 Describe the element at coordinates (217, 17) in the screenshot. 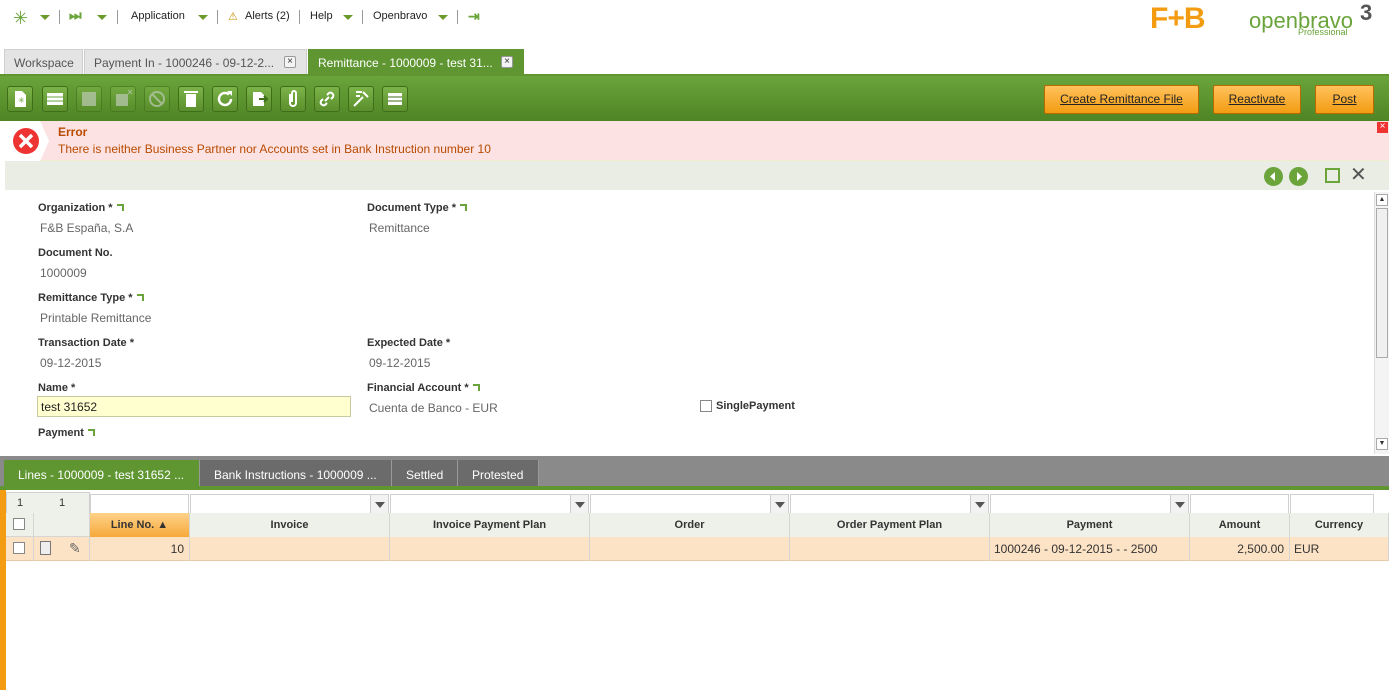

I see `divider` at that location.